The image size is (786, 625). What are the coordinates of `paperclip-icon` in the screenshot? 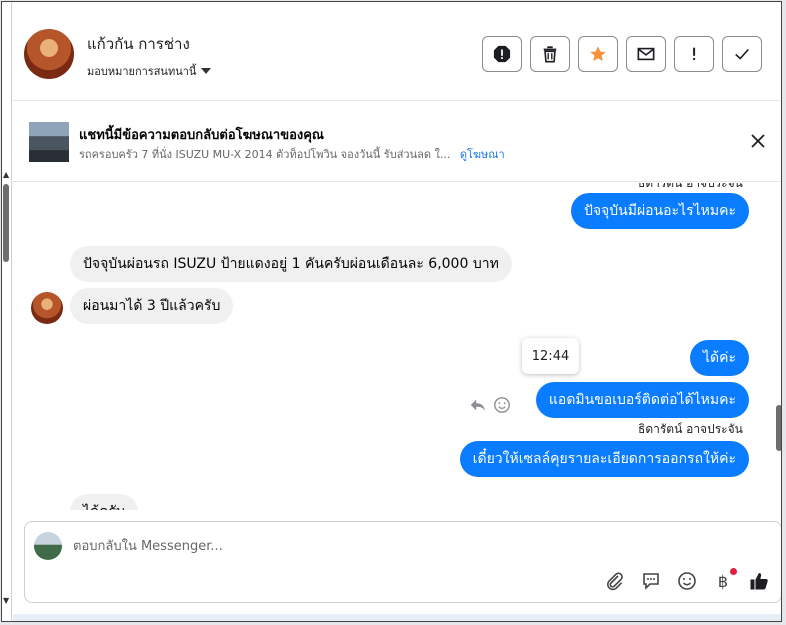 It's located at (614, 581).